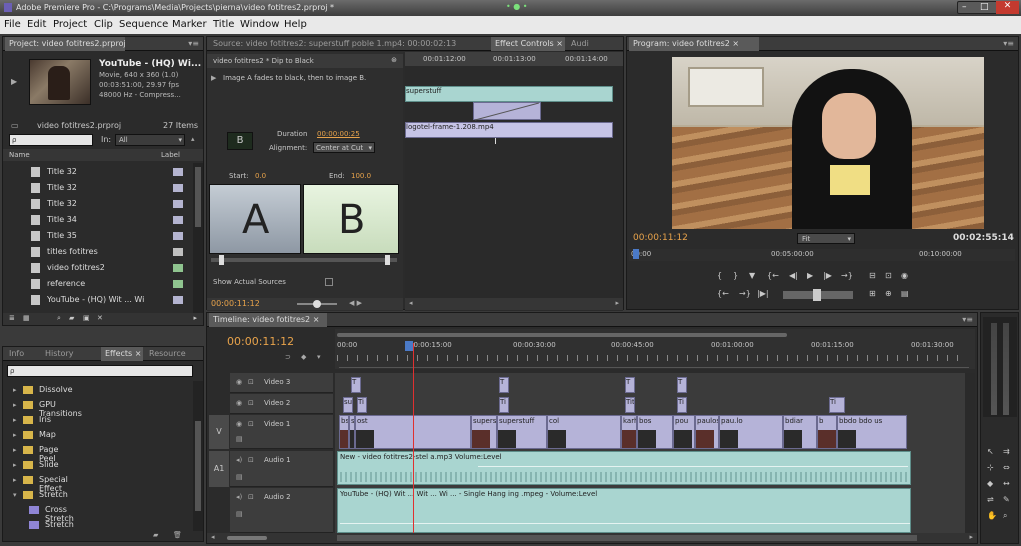 The width and height of the screenshot is (1021, 546). I want to click on go-to-out-icon: →}, so click(847, 275).